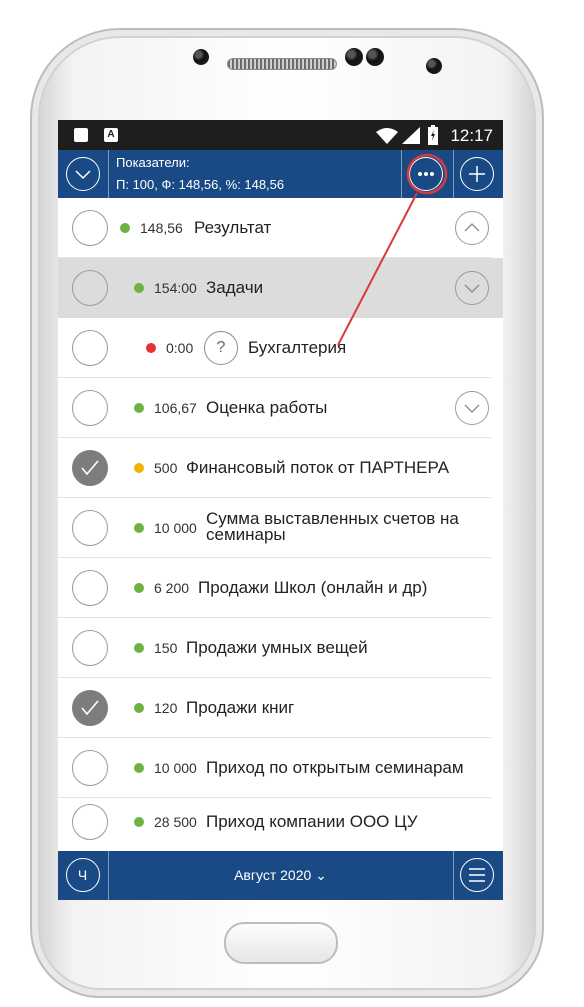 Image resolution: width=584 pixels, height=1007 pixels. I want to click on item-label: Приход по открытым семинарам, so click(335, 767).